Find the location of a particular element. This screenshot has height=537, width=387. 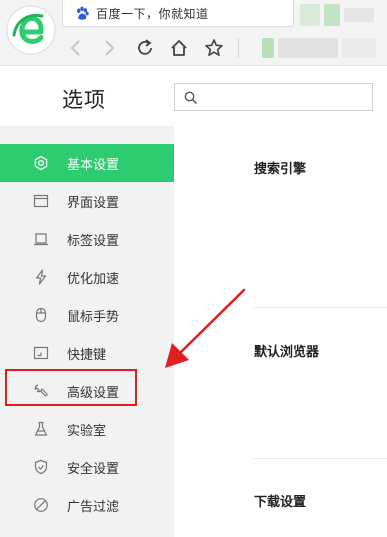

browser-toolbar: 百度一下，你就知道 is located at coordinates (193, 33).